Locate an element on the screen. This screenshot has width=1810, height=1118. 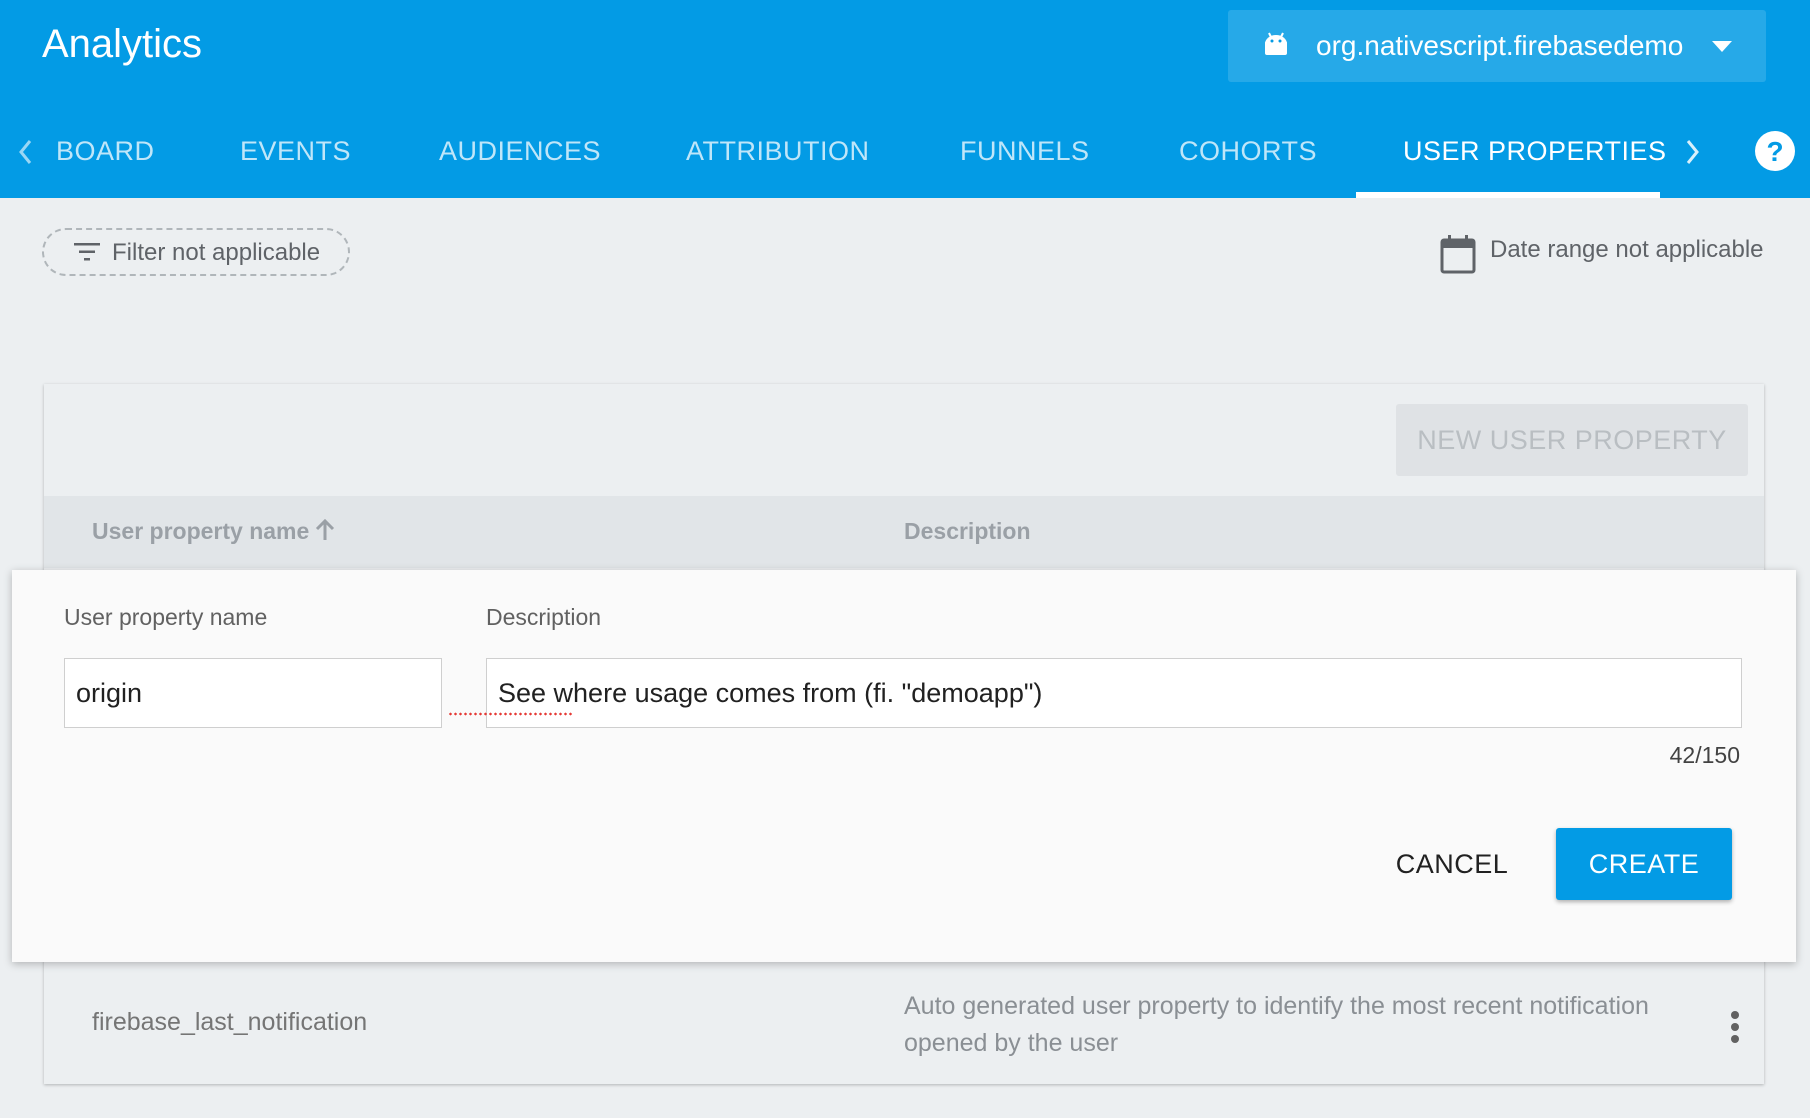
tab-funnels: FUNNELS is located at coordinates (1025, 151).